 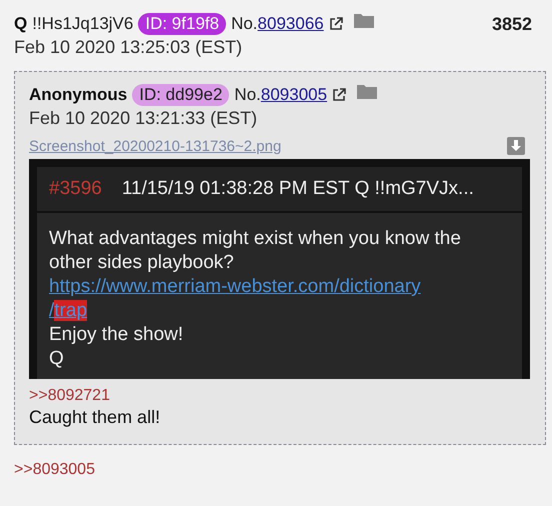 What do you see at coordinates (512, 24) in the screenshot?
I see `post-count: 3852` at bounding box center [512, 24].